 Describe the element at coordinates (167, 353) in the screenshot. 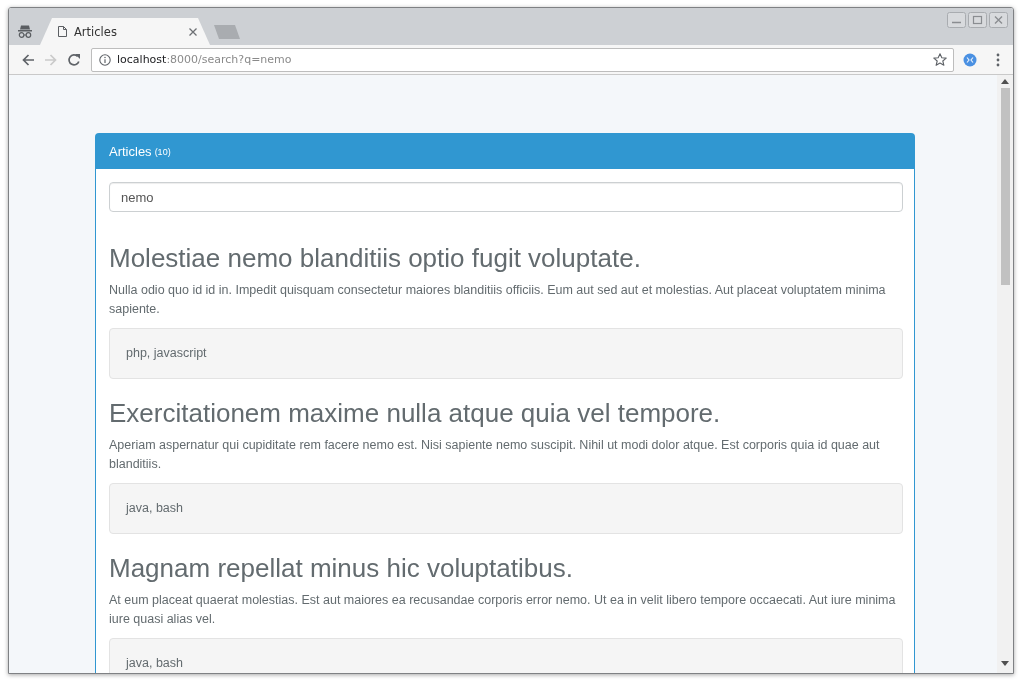

I see `tags-text: php, javascript` at that location.